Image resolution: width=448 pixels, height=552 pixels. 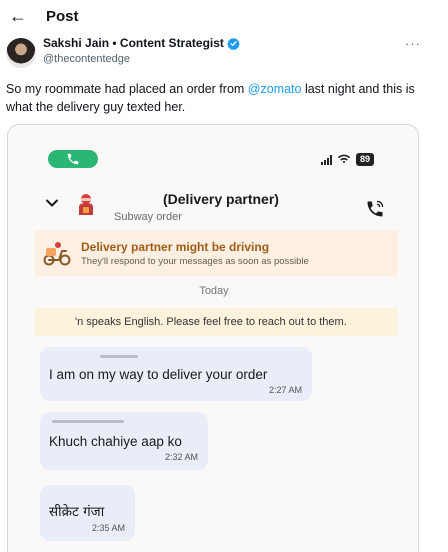 What do you see at coordinates (175, 247) in the screenshot?
I see `driving-banner-title: Delivery partner might be driving` at bounding box center [175, 247].